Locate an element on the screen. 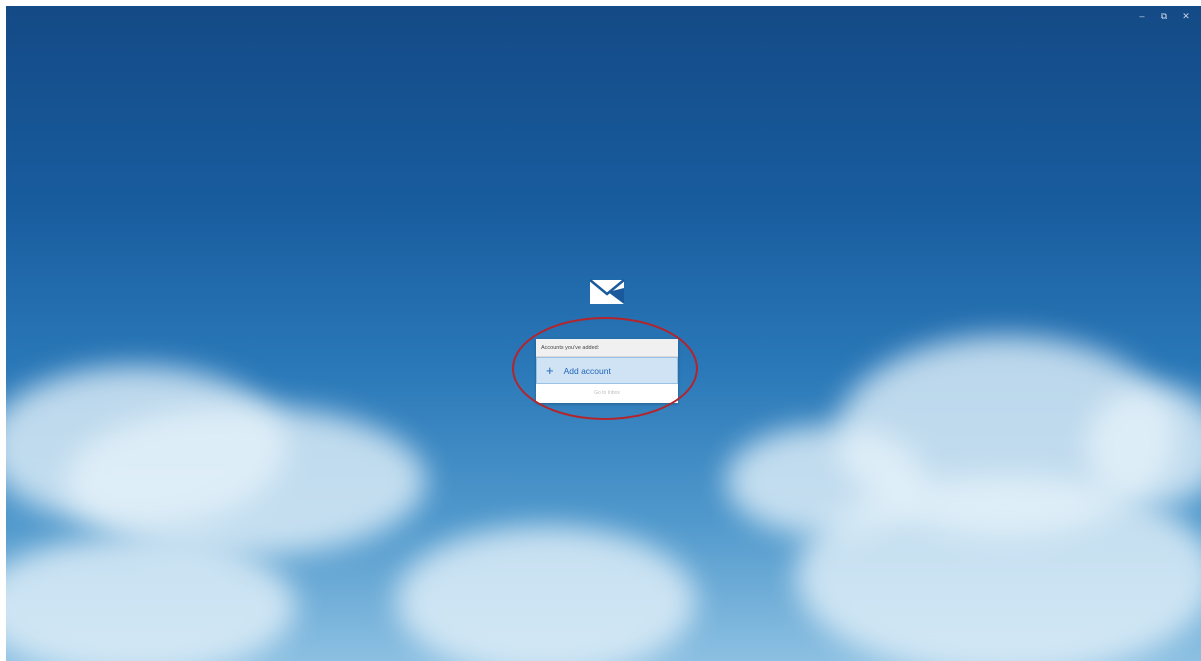 The image size is (1201, 661). window-controls: – ⧉ ✕ is located at coordinates (1164, 16).